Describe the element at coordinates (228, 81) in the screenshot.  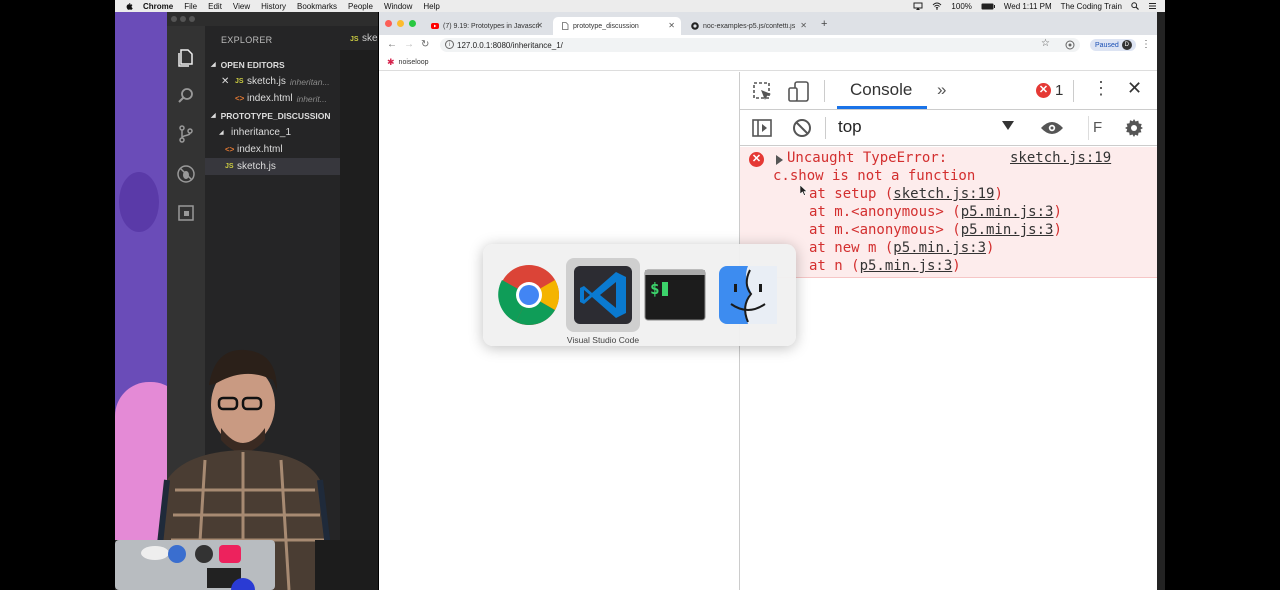
I see `close-icon: ✕` at that location.